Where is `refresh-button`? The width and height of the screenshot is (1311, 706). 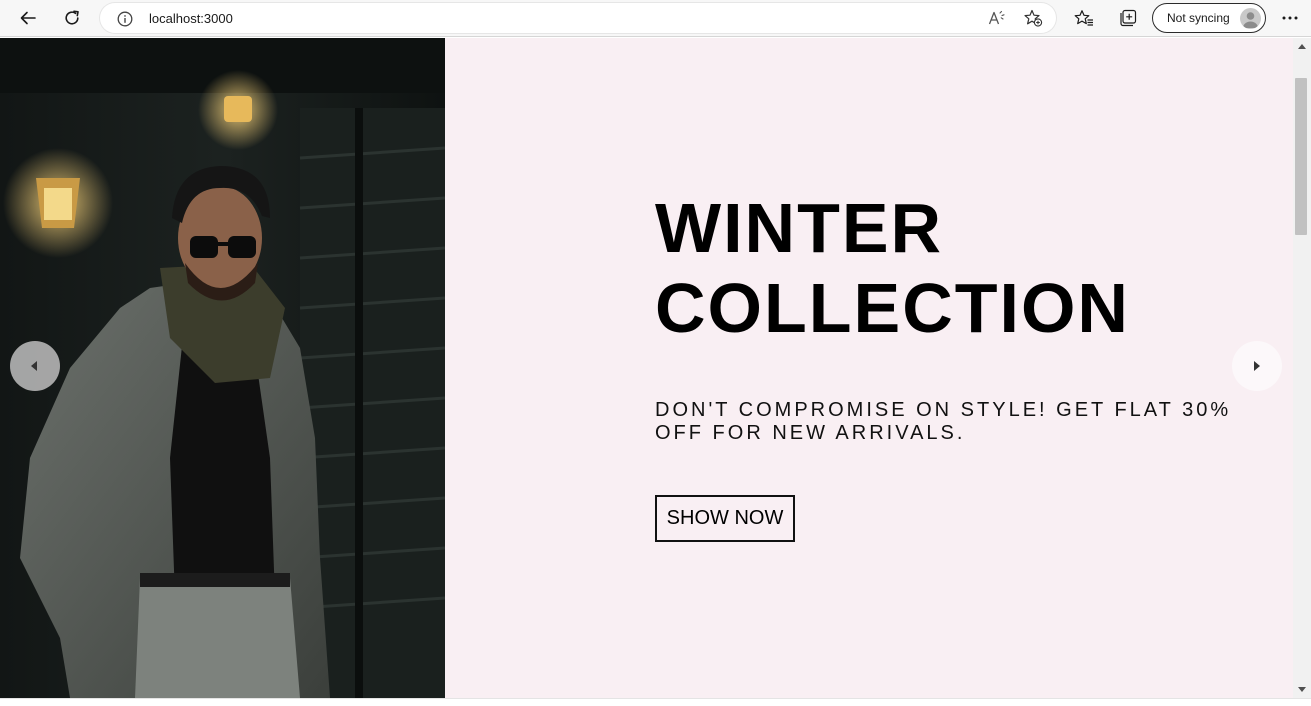 refresh-button is located at coordinates (72, 18).